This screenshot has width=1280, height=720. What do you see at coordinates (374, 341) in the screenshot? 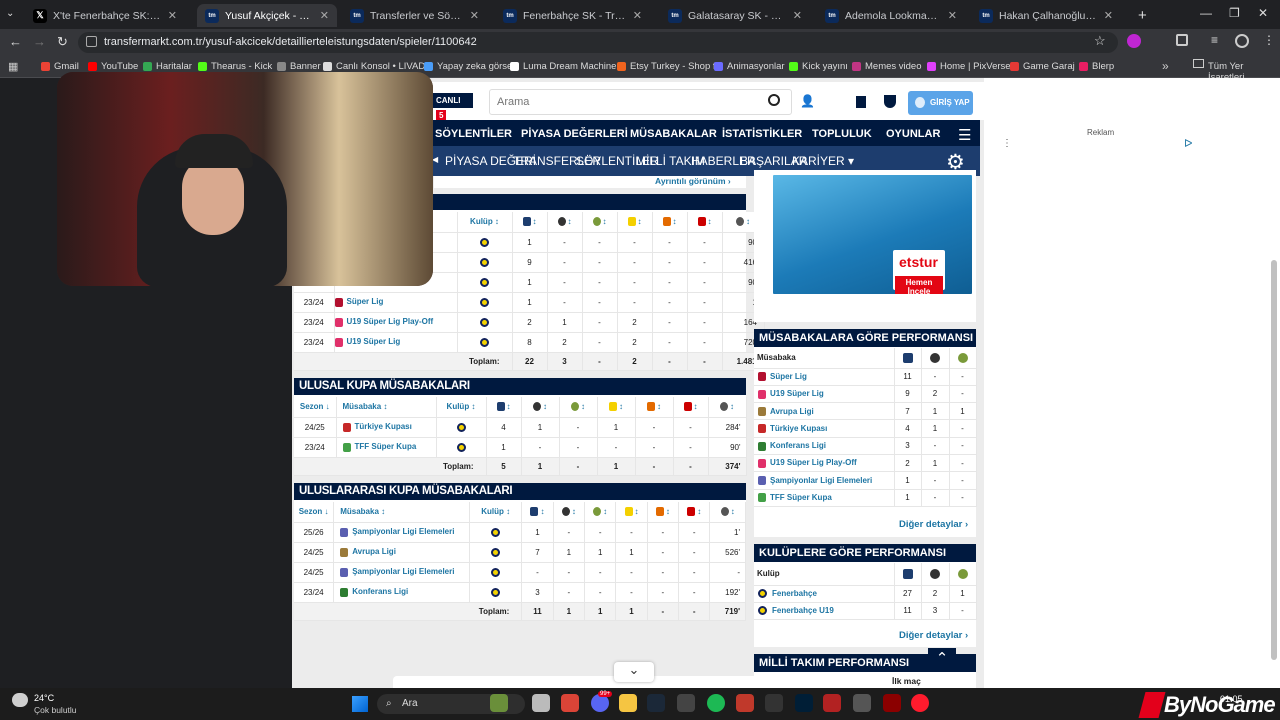
I see `competition-link: U19 Süper Lig` at bounding box center [374, 341].